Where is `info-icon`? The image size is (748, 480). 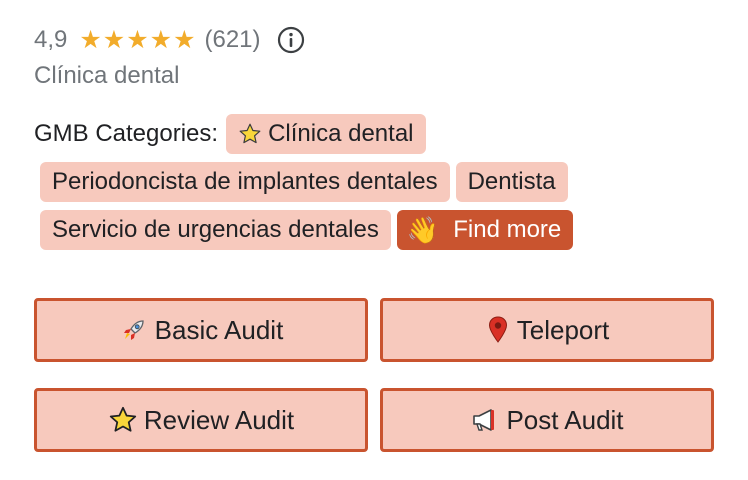
info-icon is located at coordinates (291, 40).